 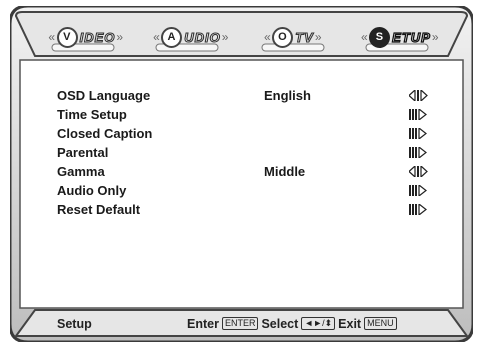 What do you see at coordinates (304, 37) in the screenshot?
I see `tab-tv-label: TV` at bounding box center [304, 37].